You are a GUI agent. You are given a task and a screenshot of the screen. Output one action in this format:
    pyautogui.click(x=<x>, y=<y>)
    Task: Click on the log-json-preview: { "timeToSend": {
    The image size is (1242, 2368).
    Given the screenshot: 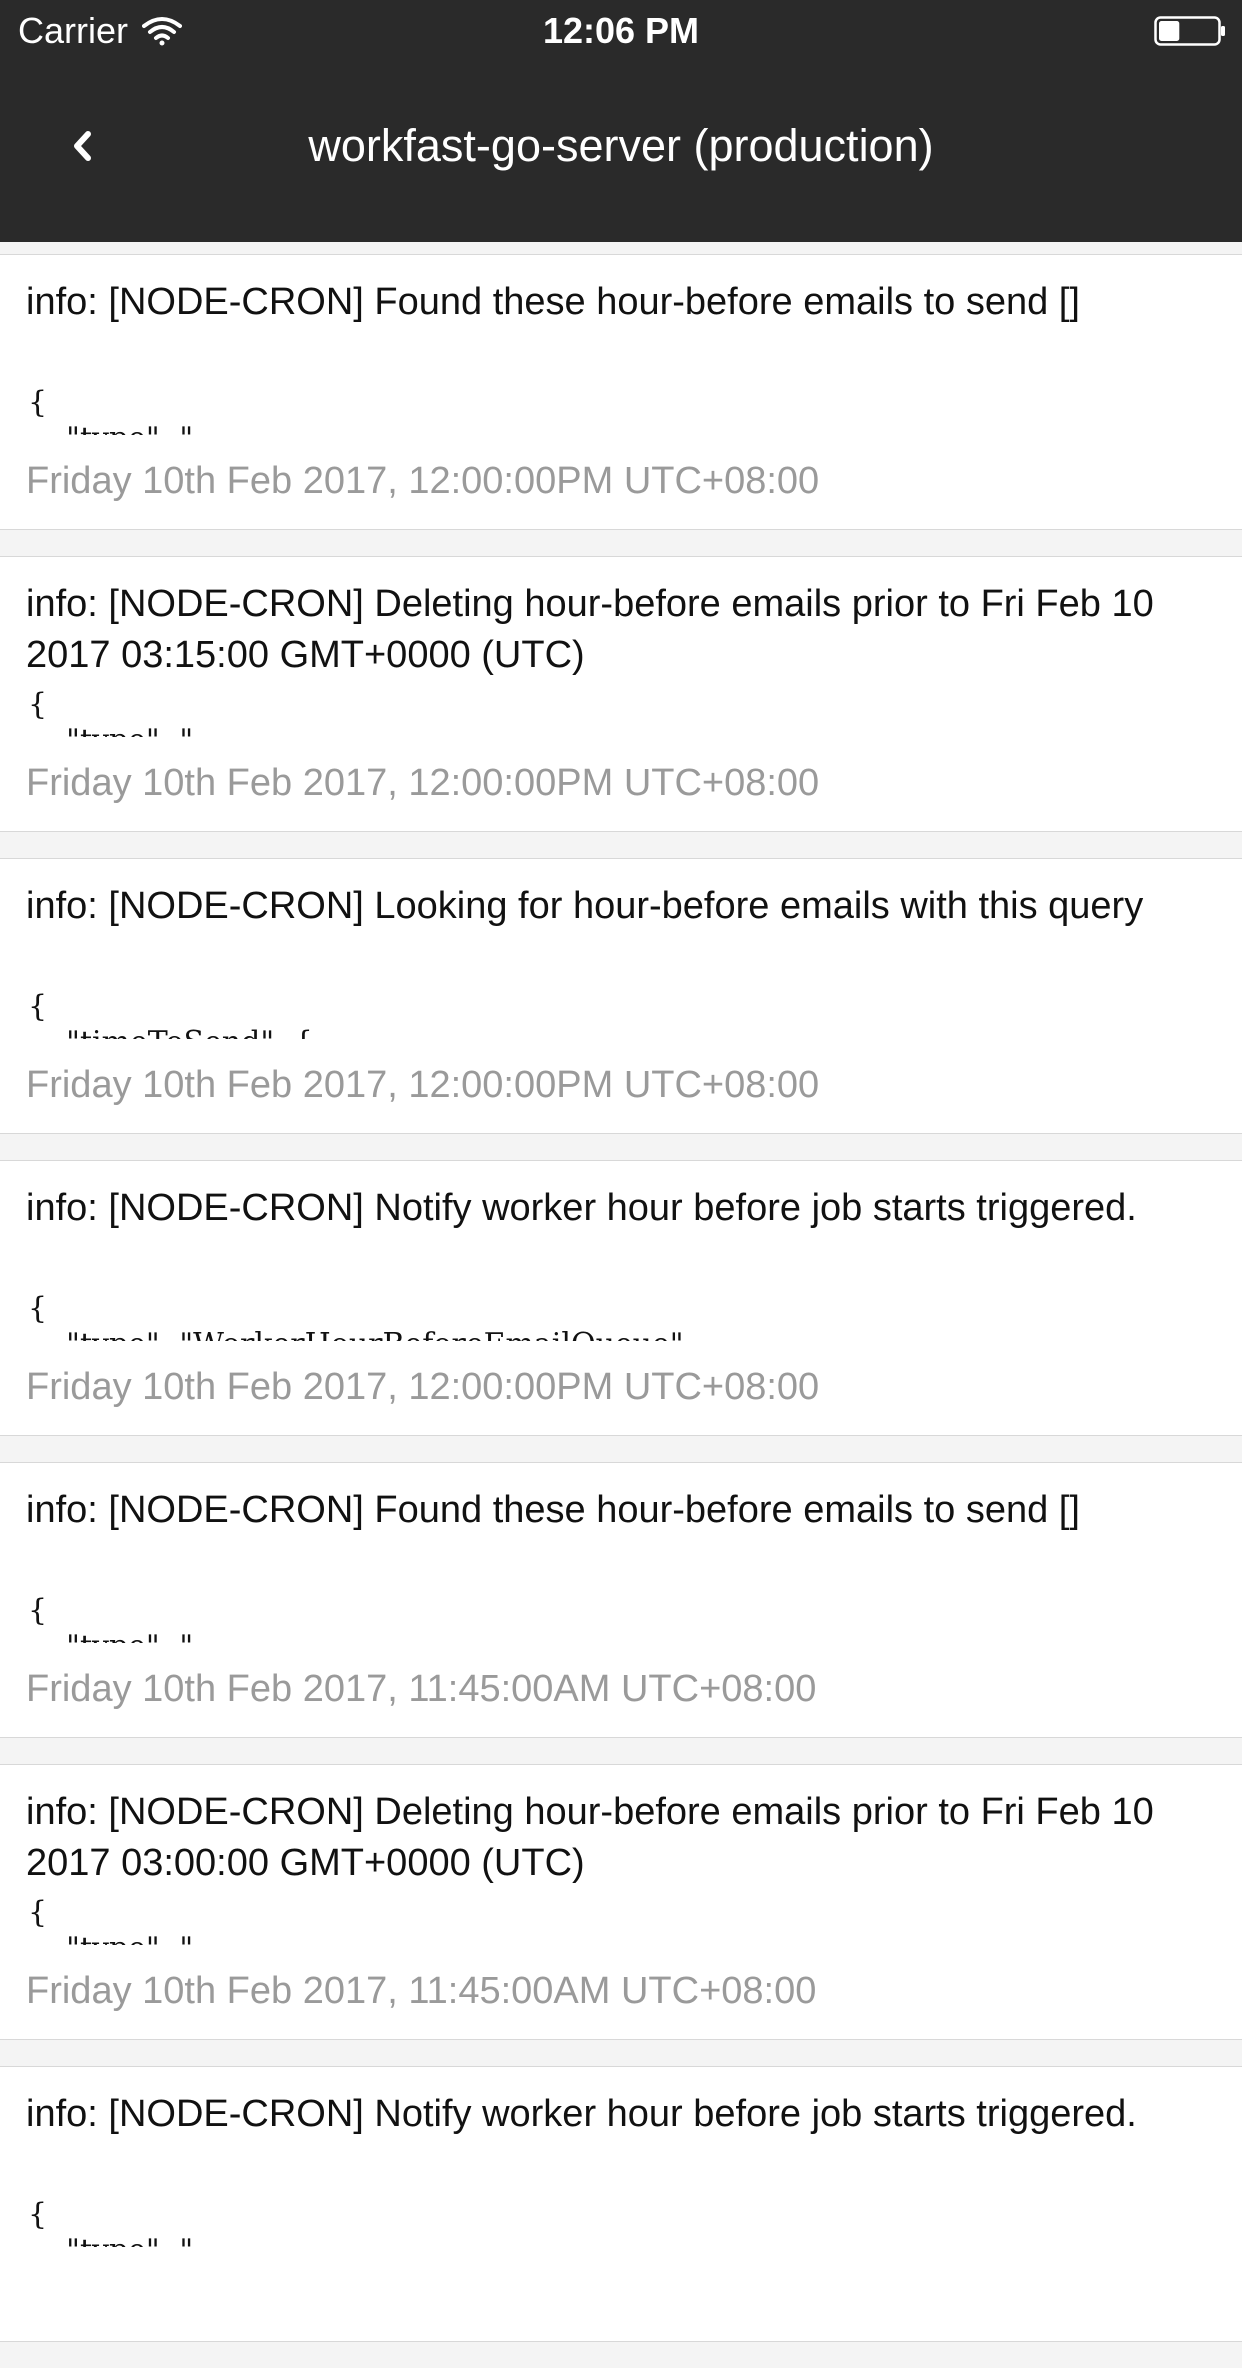 What is the action you would take?
    pyautogui.click(x=170, y=1014)
    